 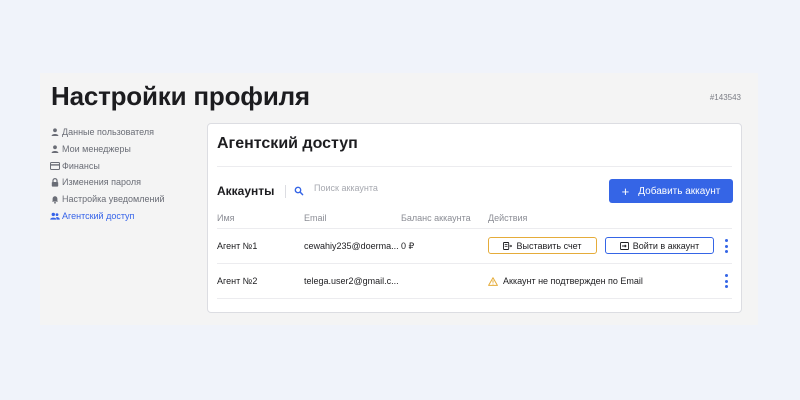 I want to click on sidebar-item-label: Финансы, so click(x=81, y=165).